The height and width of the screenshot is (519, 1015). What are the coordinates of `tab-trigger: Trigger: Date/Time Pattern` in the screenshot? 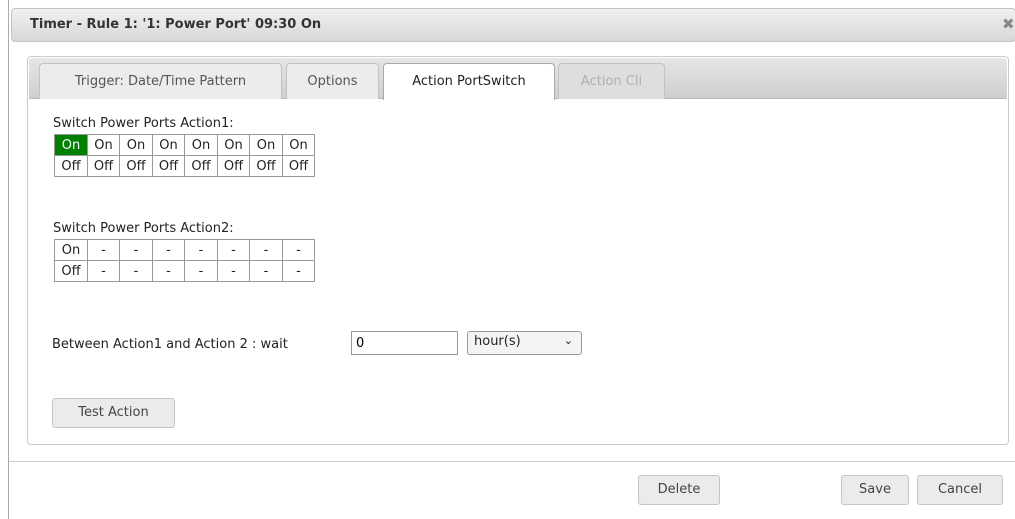 It's located at (160, 81).